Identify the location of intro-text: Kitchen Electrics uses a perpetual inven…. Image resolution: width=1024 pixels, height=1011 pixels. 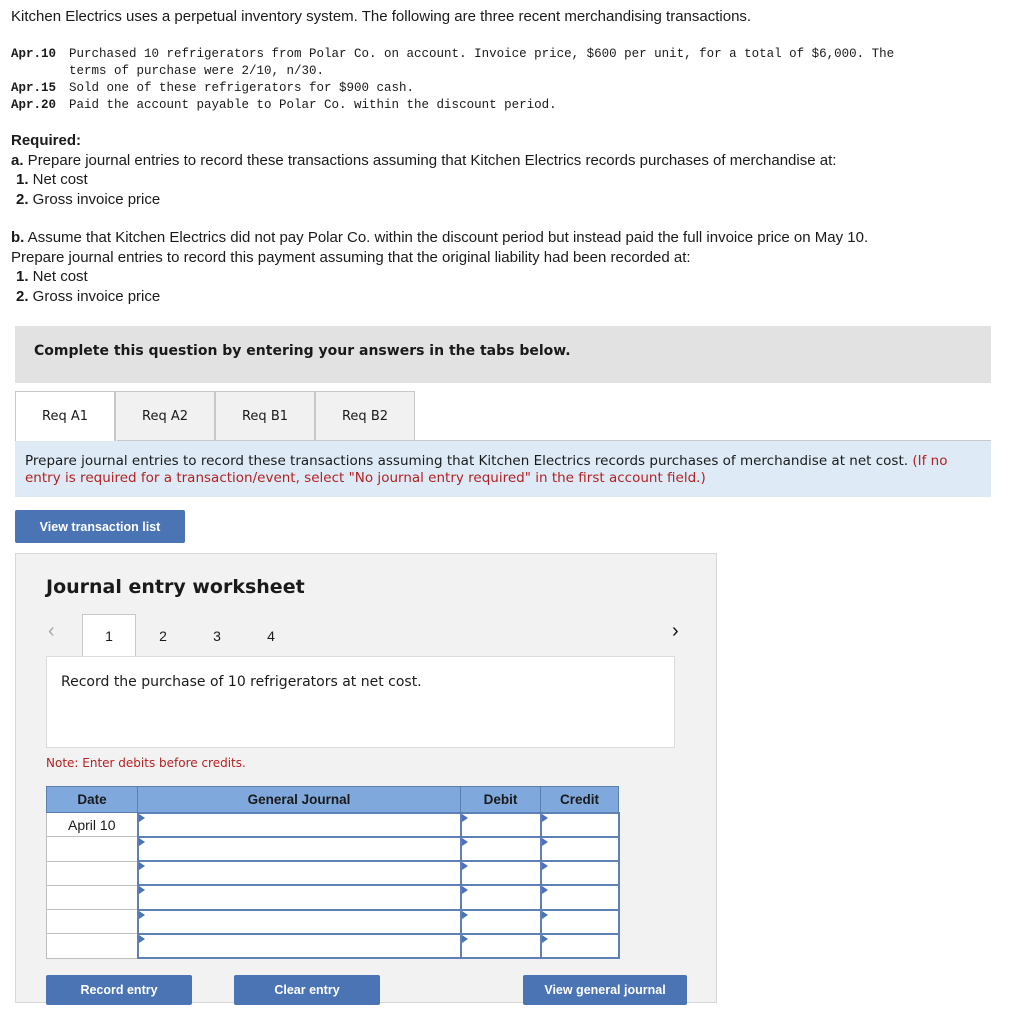
(381, 16).